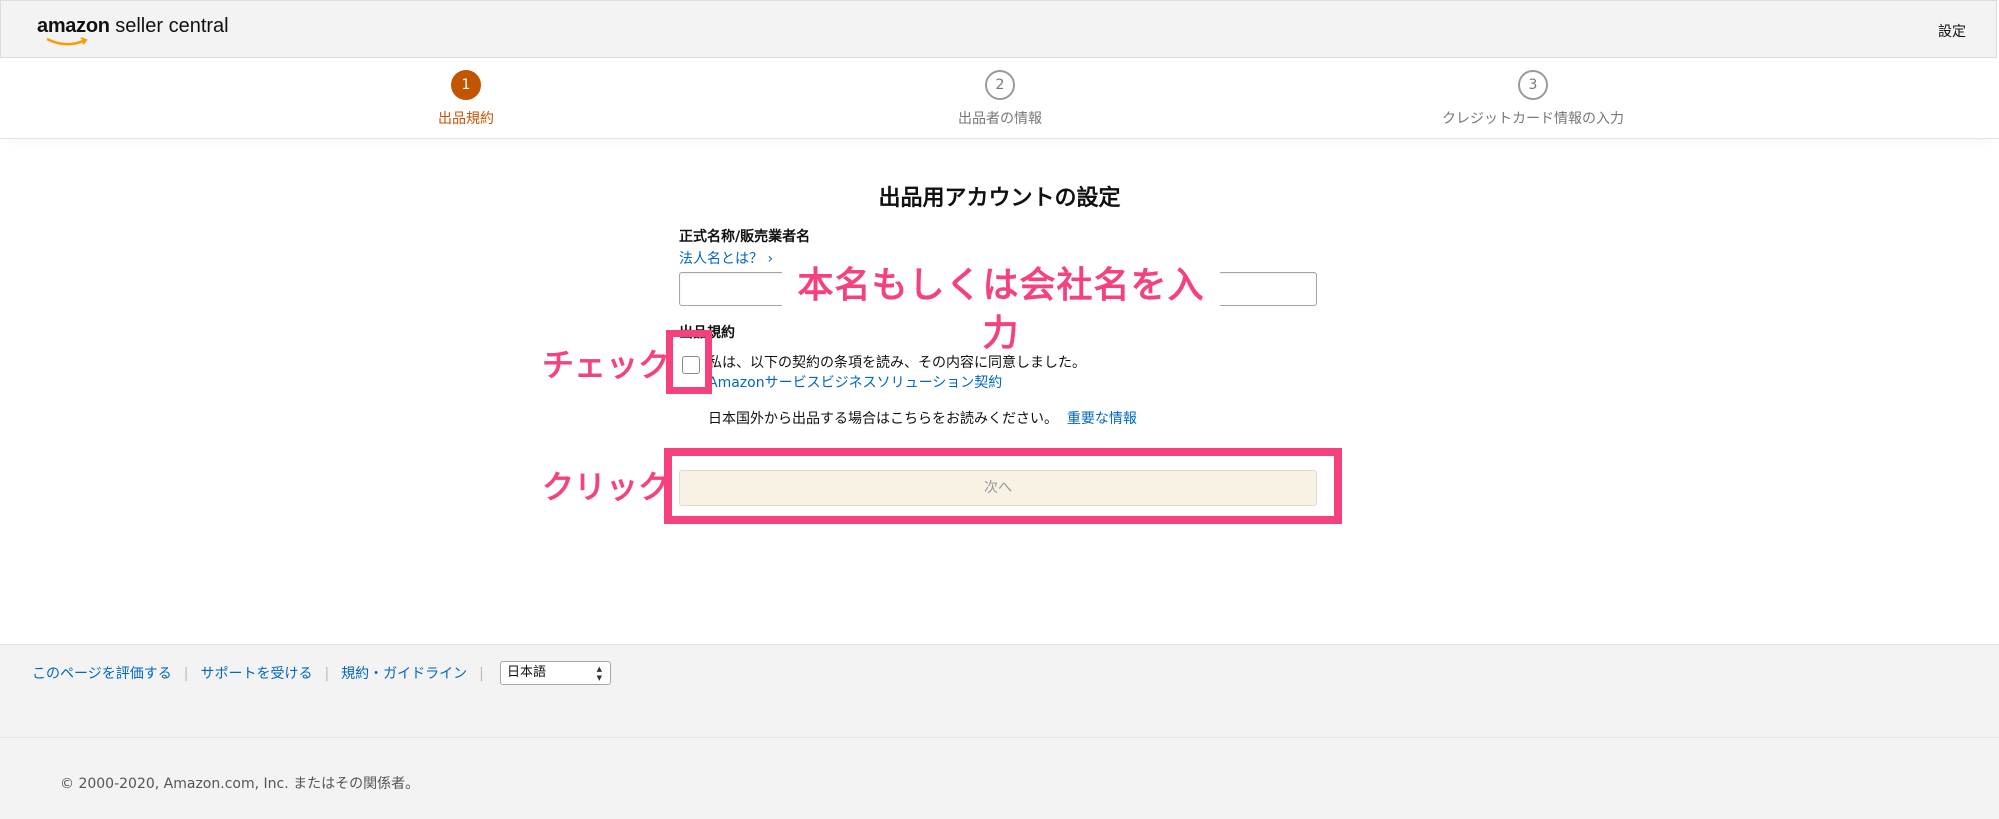  Describe the element at coordinates (240, 784) in the screenshot. I see `copyright: © 2000-2020, Amazon.com, Inc. またはその関係者。` at that location.